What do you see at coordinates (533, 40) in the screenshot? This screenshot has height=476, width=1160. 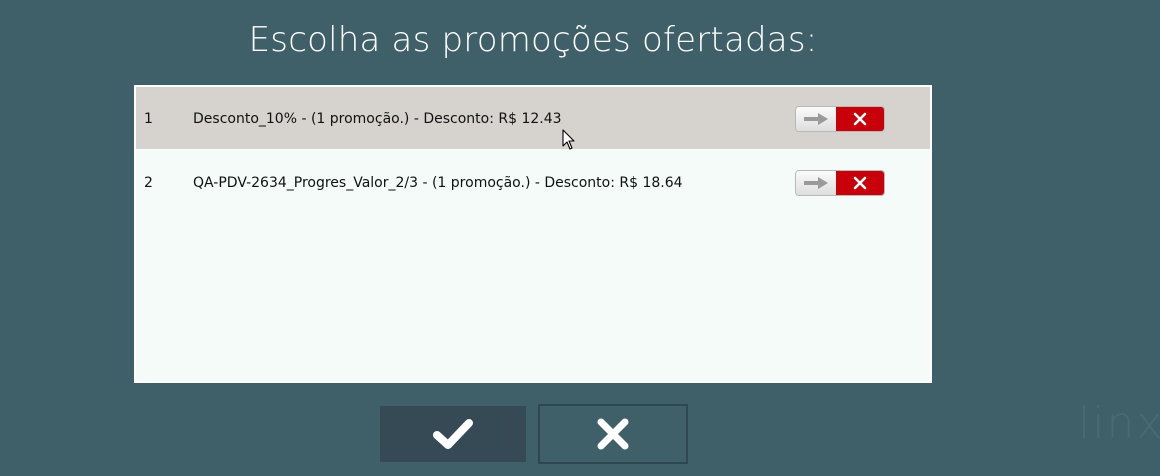 I see `dialog-title: Escolha as promoções ofertadas:` at bounding box center [533, 40].